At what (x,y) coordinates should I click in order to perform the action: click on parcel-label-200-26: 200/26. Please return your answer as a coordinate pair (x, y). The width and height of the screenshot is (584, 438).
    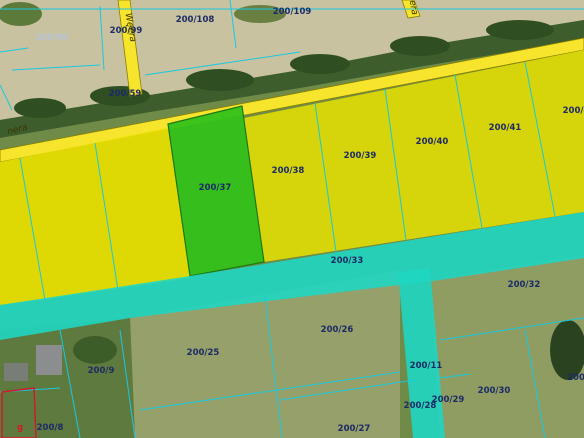
    Looking at the image, I should click on (337, 330).